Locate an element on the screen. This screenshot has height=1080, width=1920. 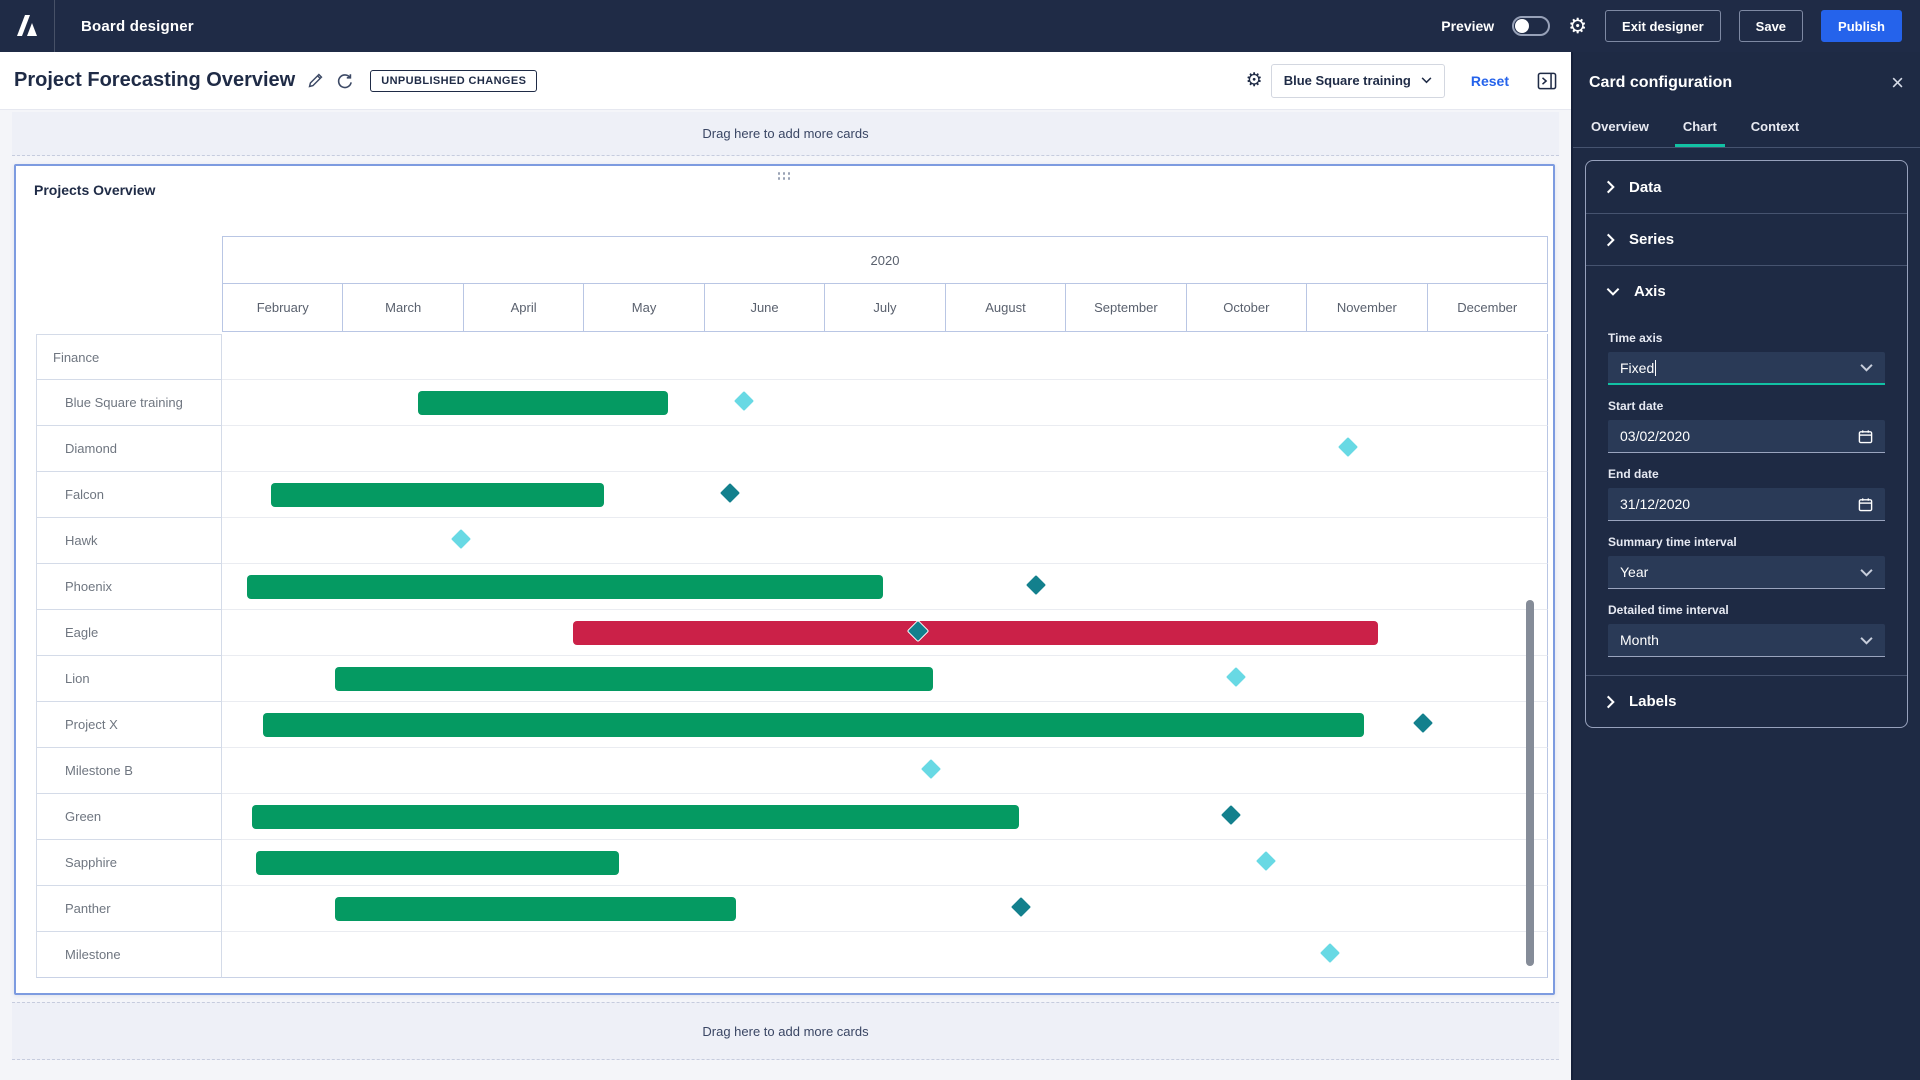
row-label: Milestone B is located at coordinates (129, 771).